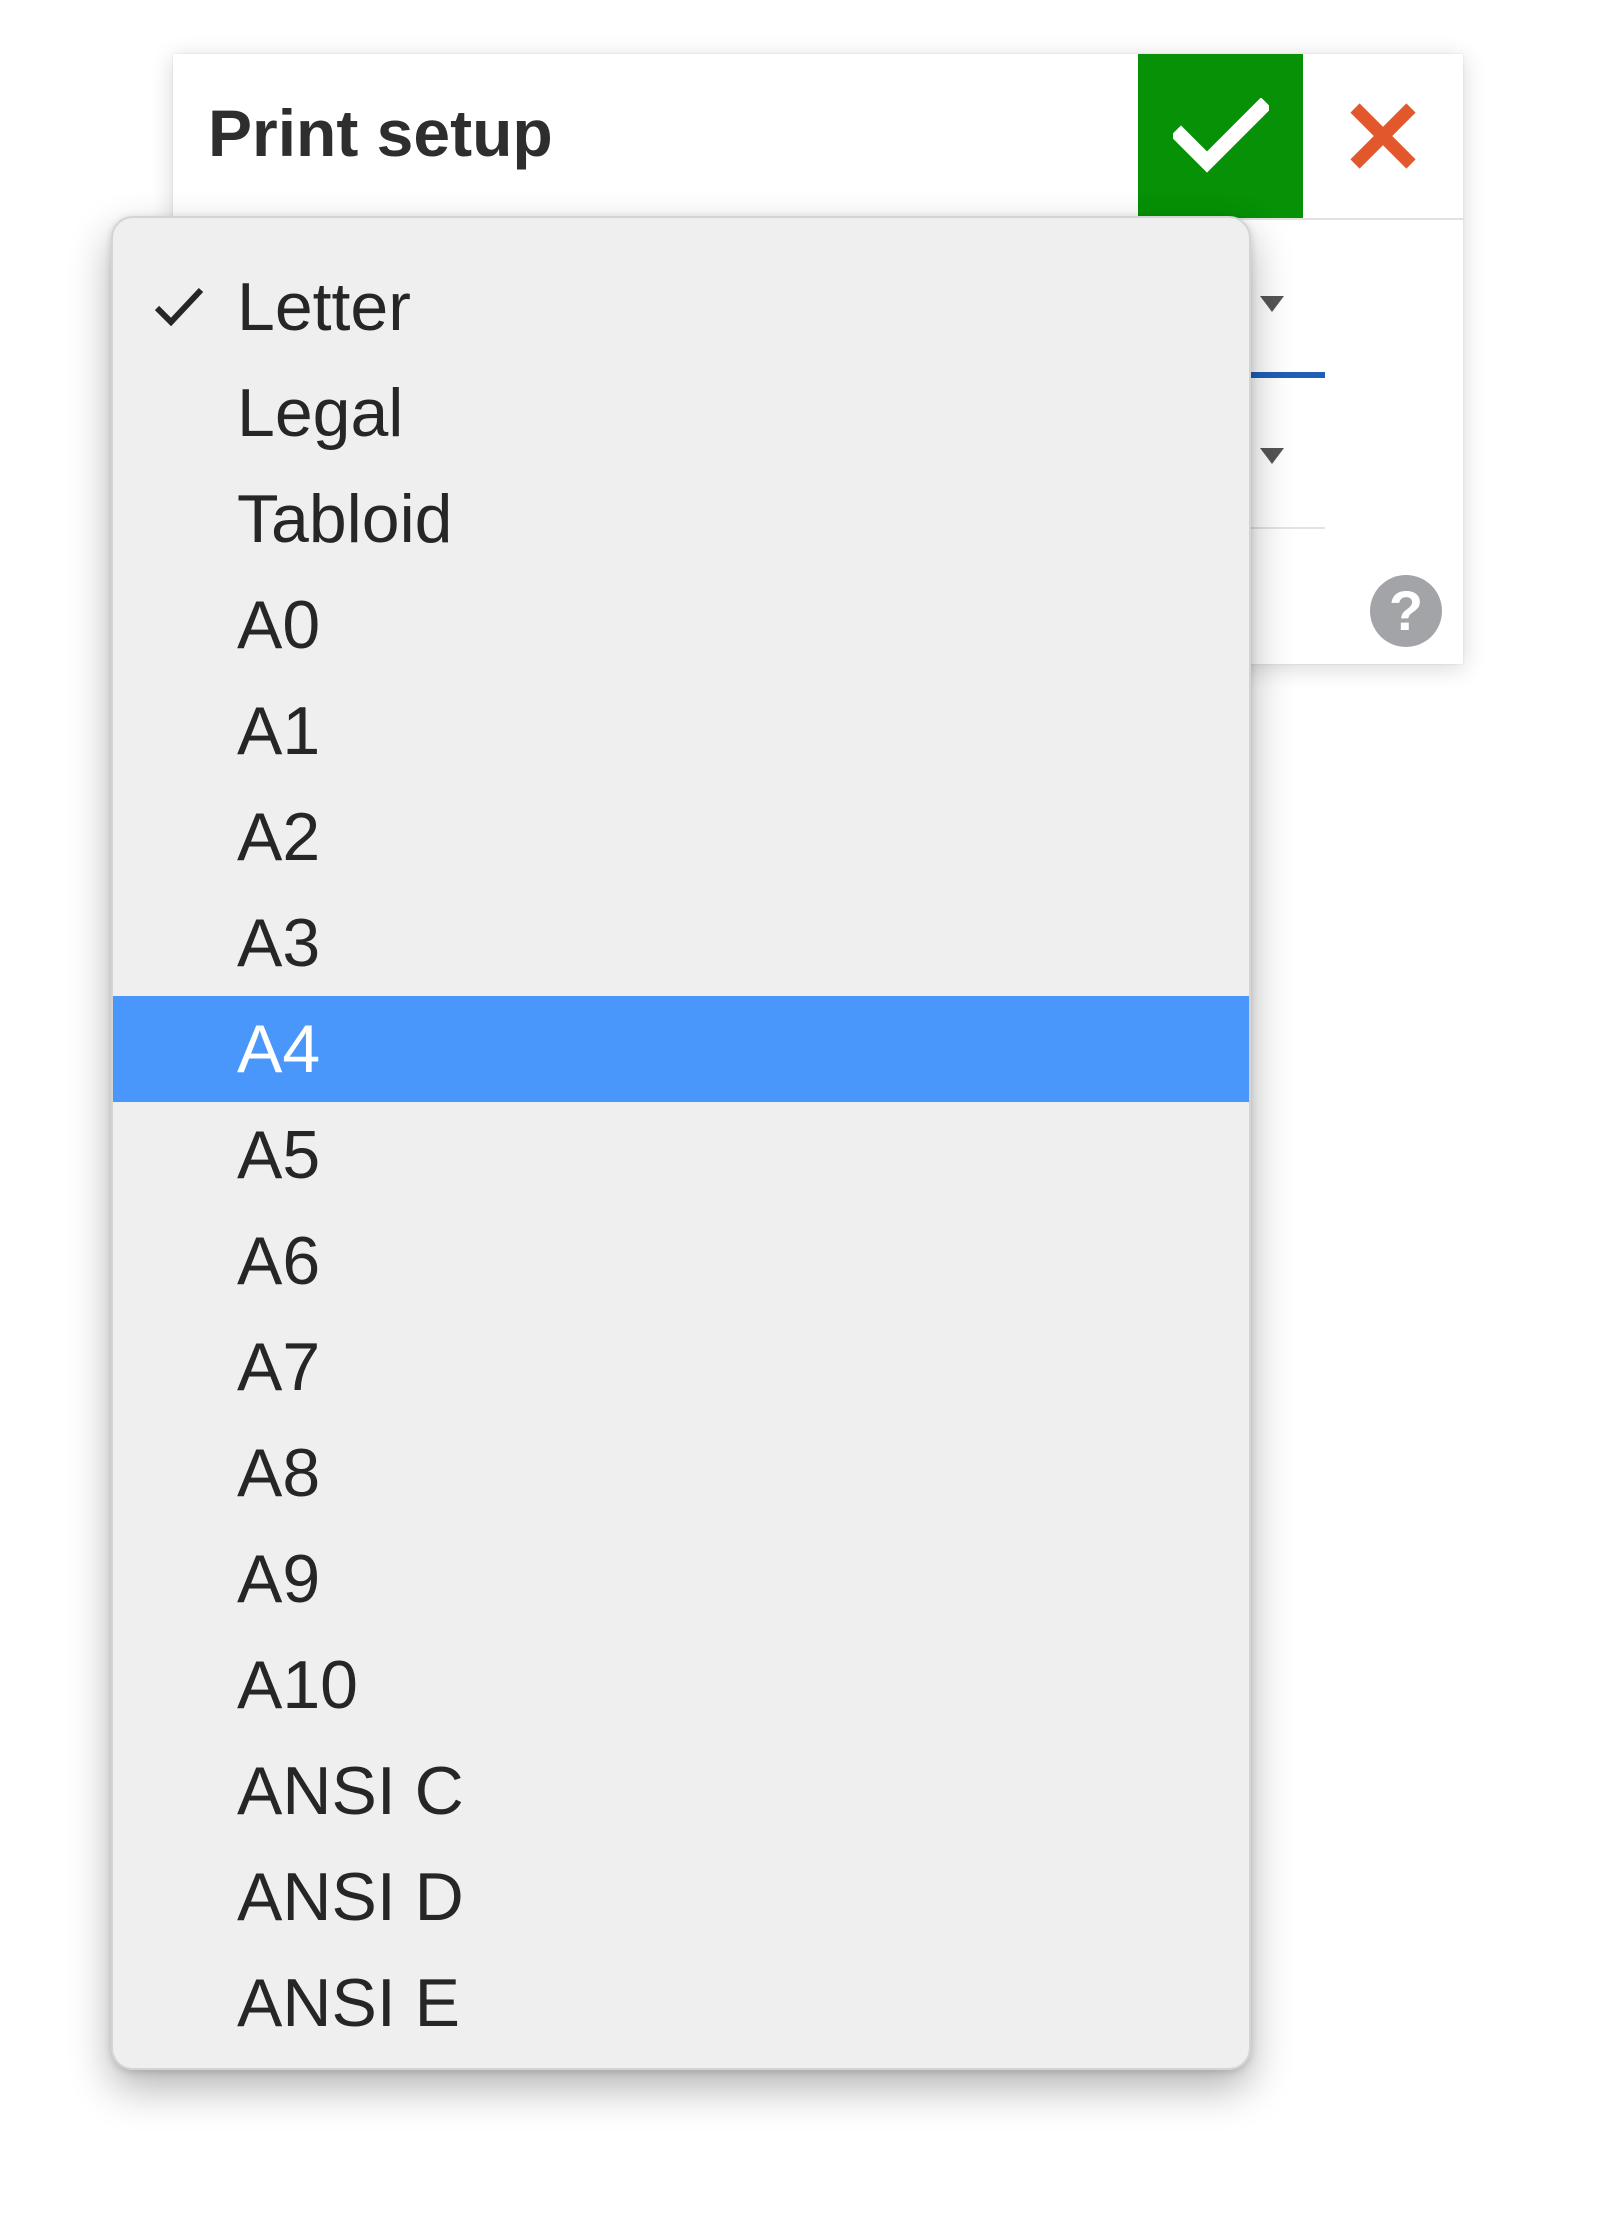 Image resolution: width=1600 pixels, height=2236 pixels. What do you see at coordinates (681, 943) in the screenshot?
I see `menu-item-a3: A3` at bounding box center [681, 943].